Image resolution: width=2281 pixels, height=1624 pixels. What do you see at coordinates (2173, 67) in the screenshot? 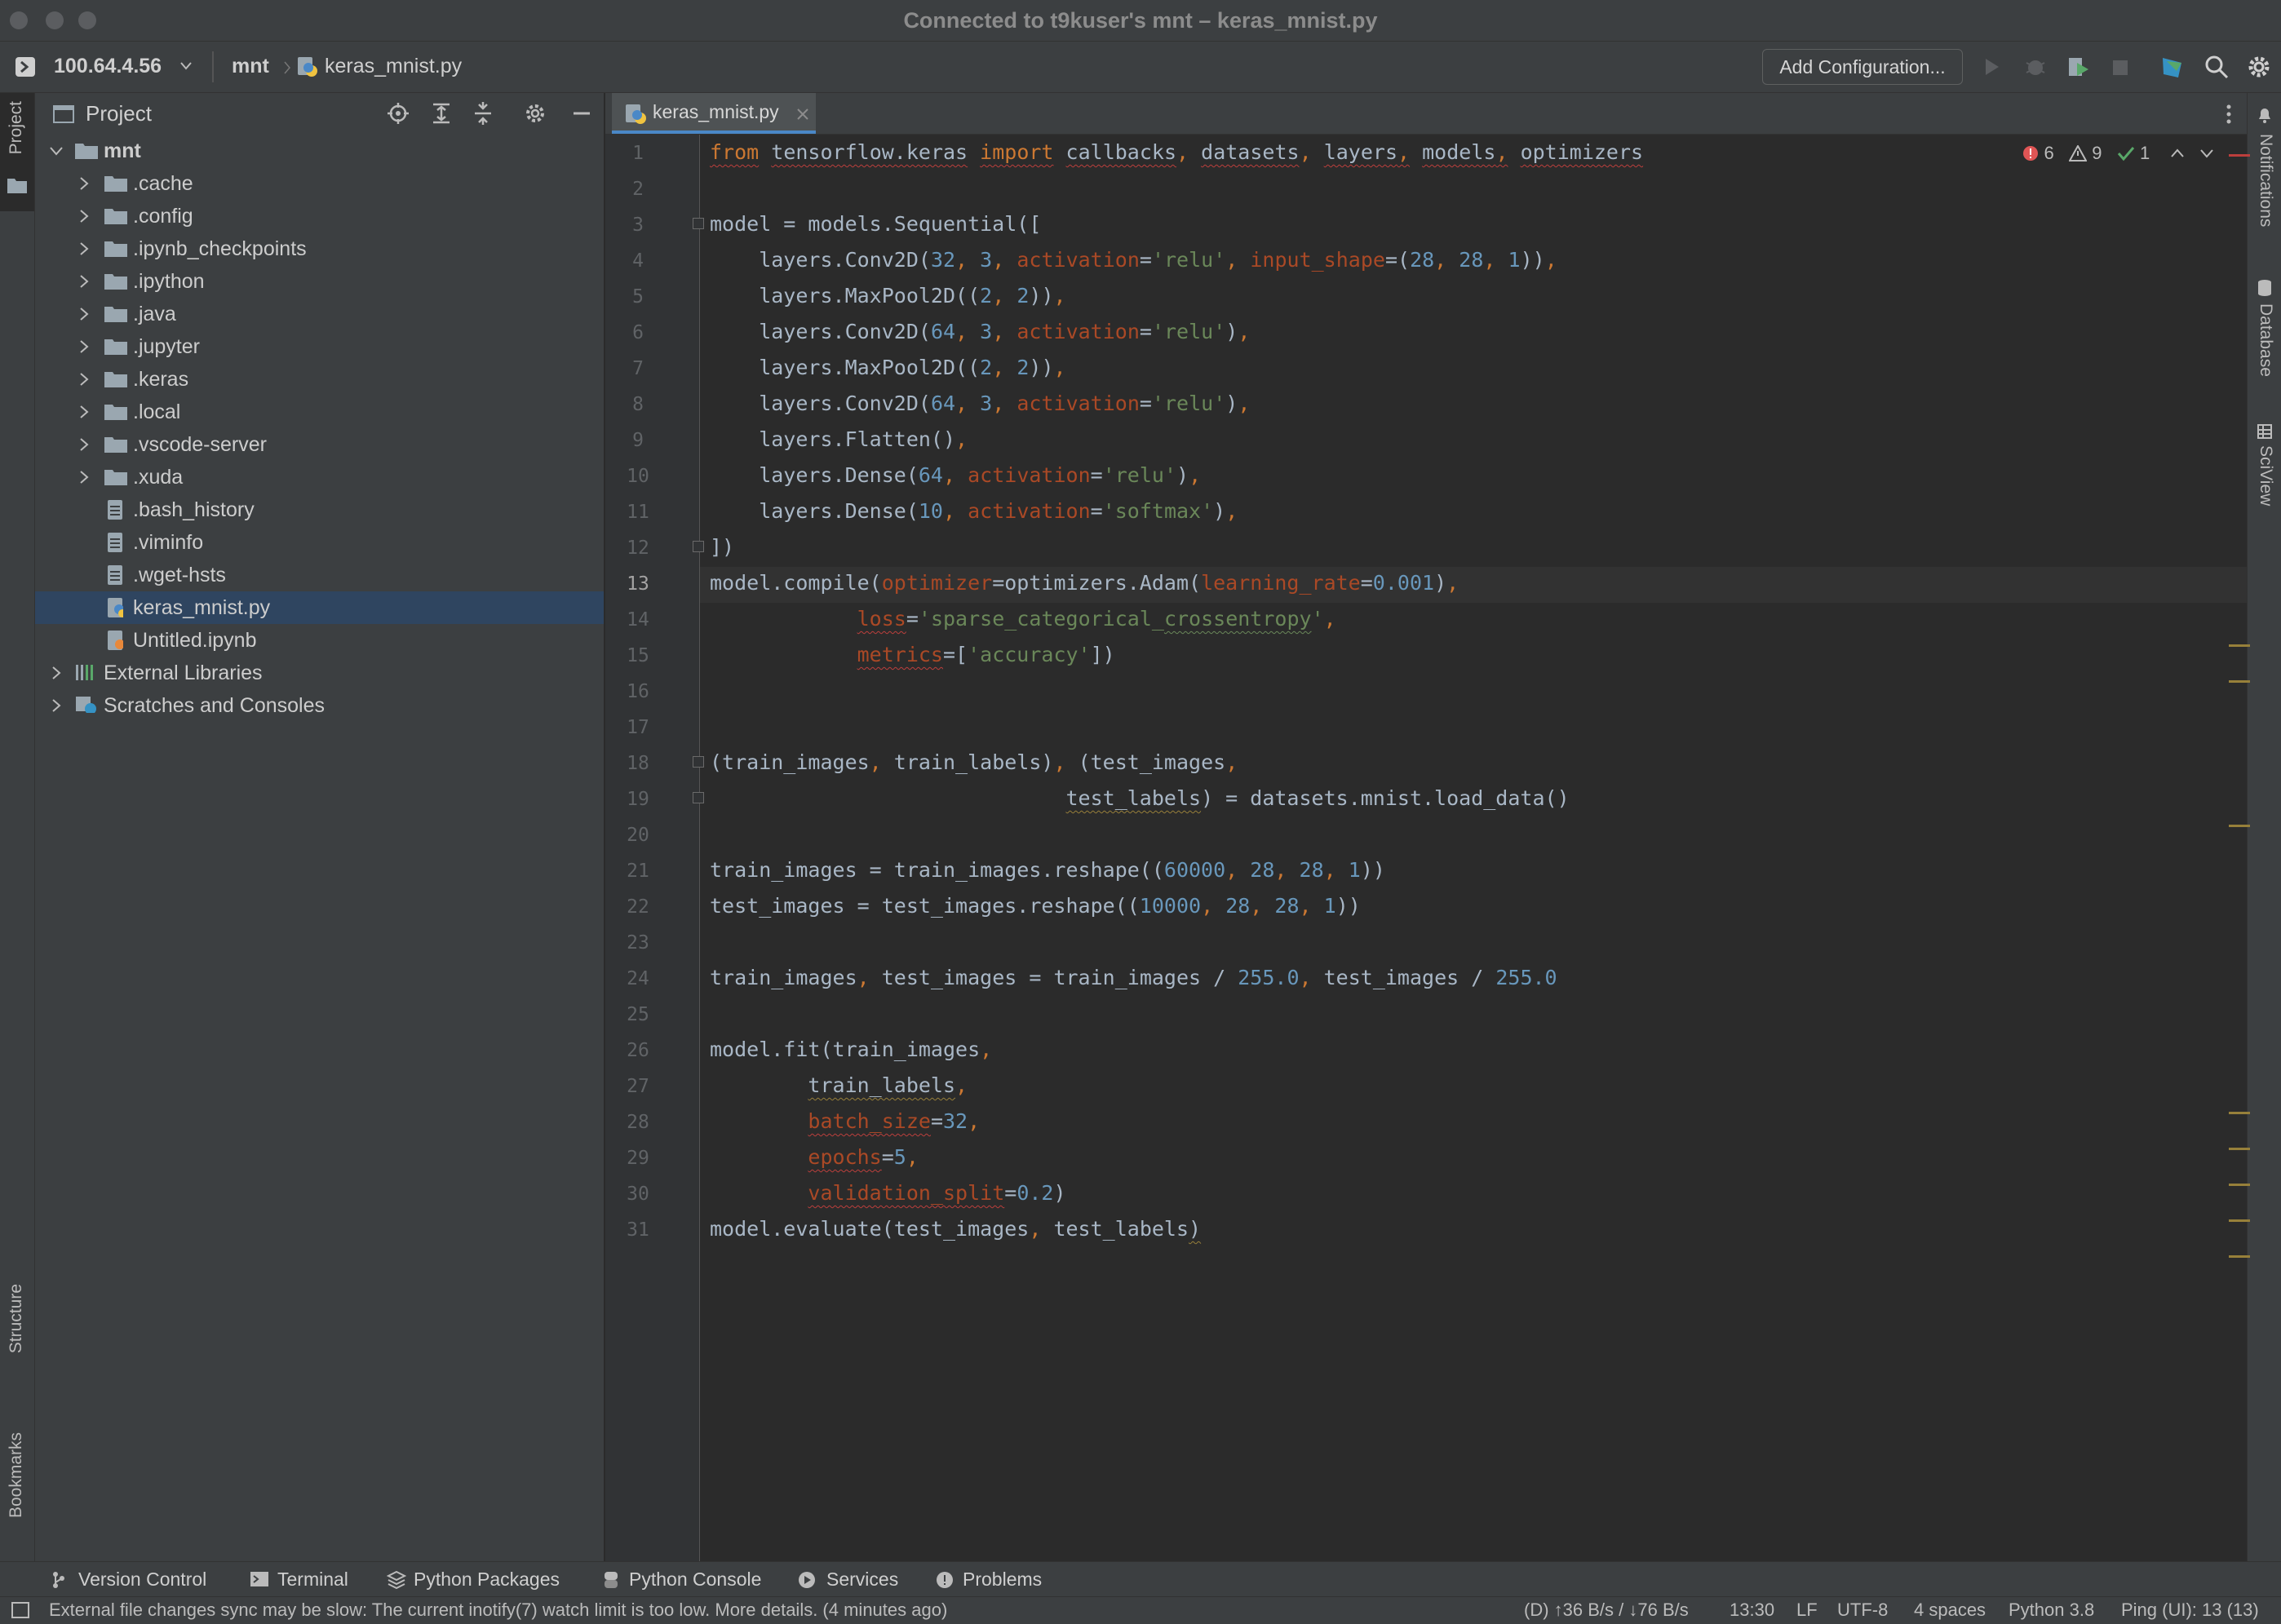
I see `jetbrains-client-icon` at bounding box center [2173, 67].